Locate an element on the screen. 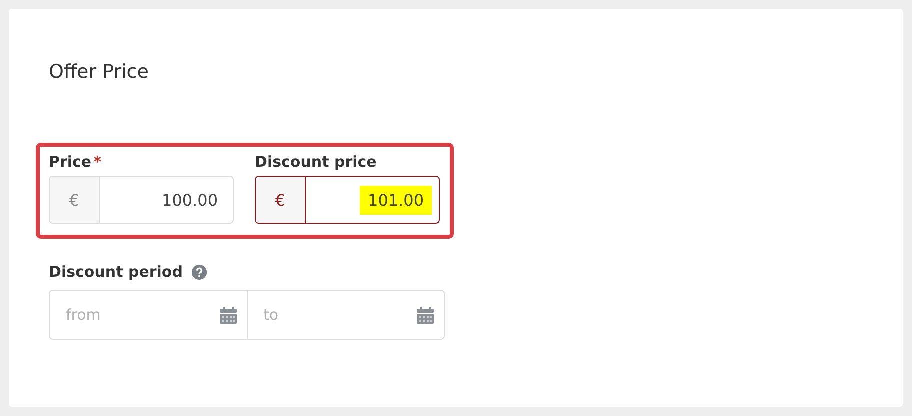 Image resolution: width=912 pixels, height=416 pixels. price-field: € 101.00 is located at coordinates (347, 200).